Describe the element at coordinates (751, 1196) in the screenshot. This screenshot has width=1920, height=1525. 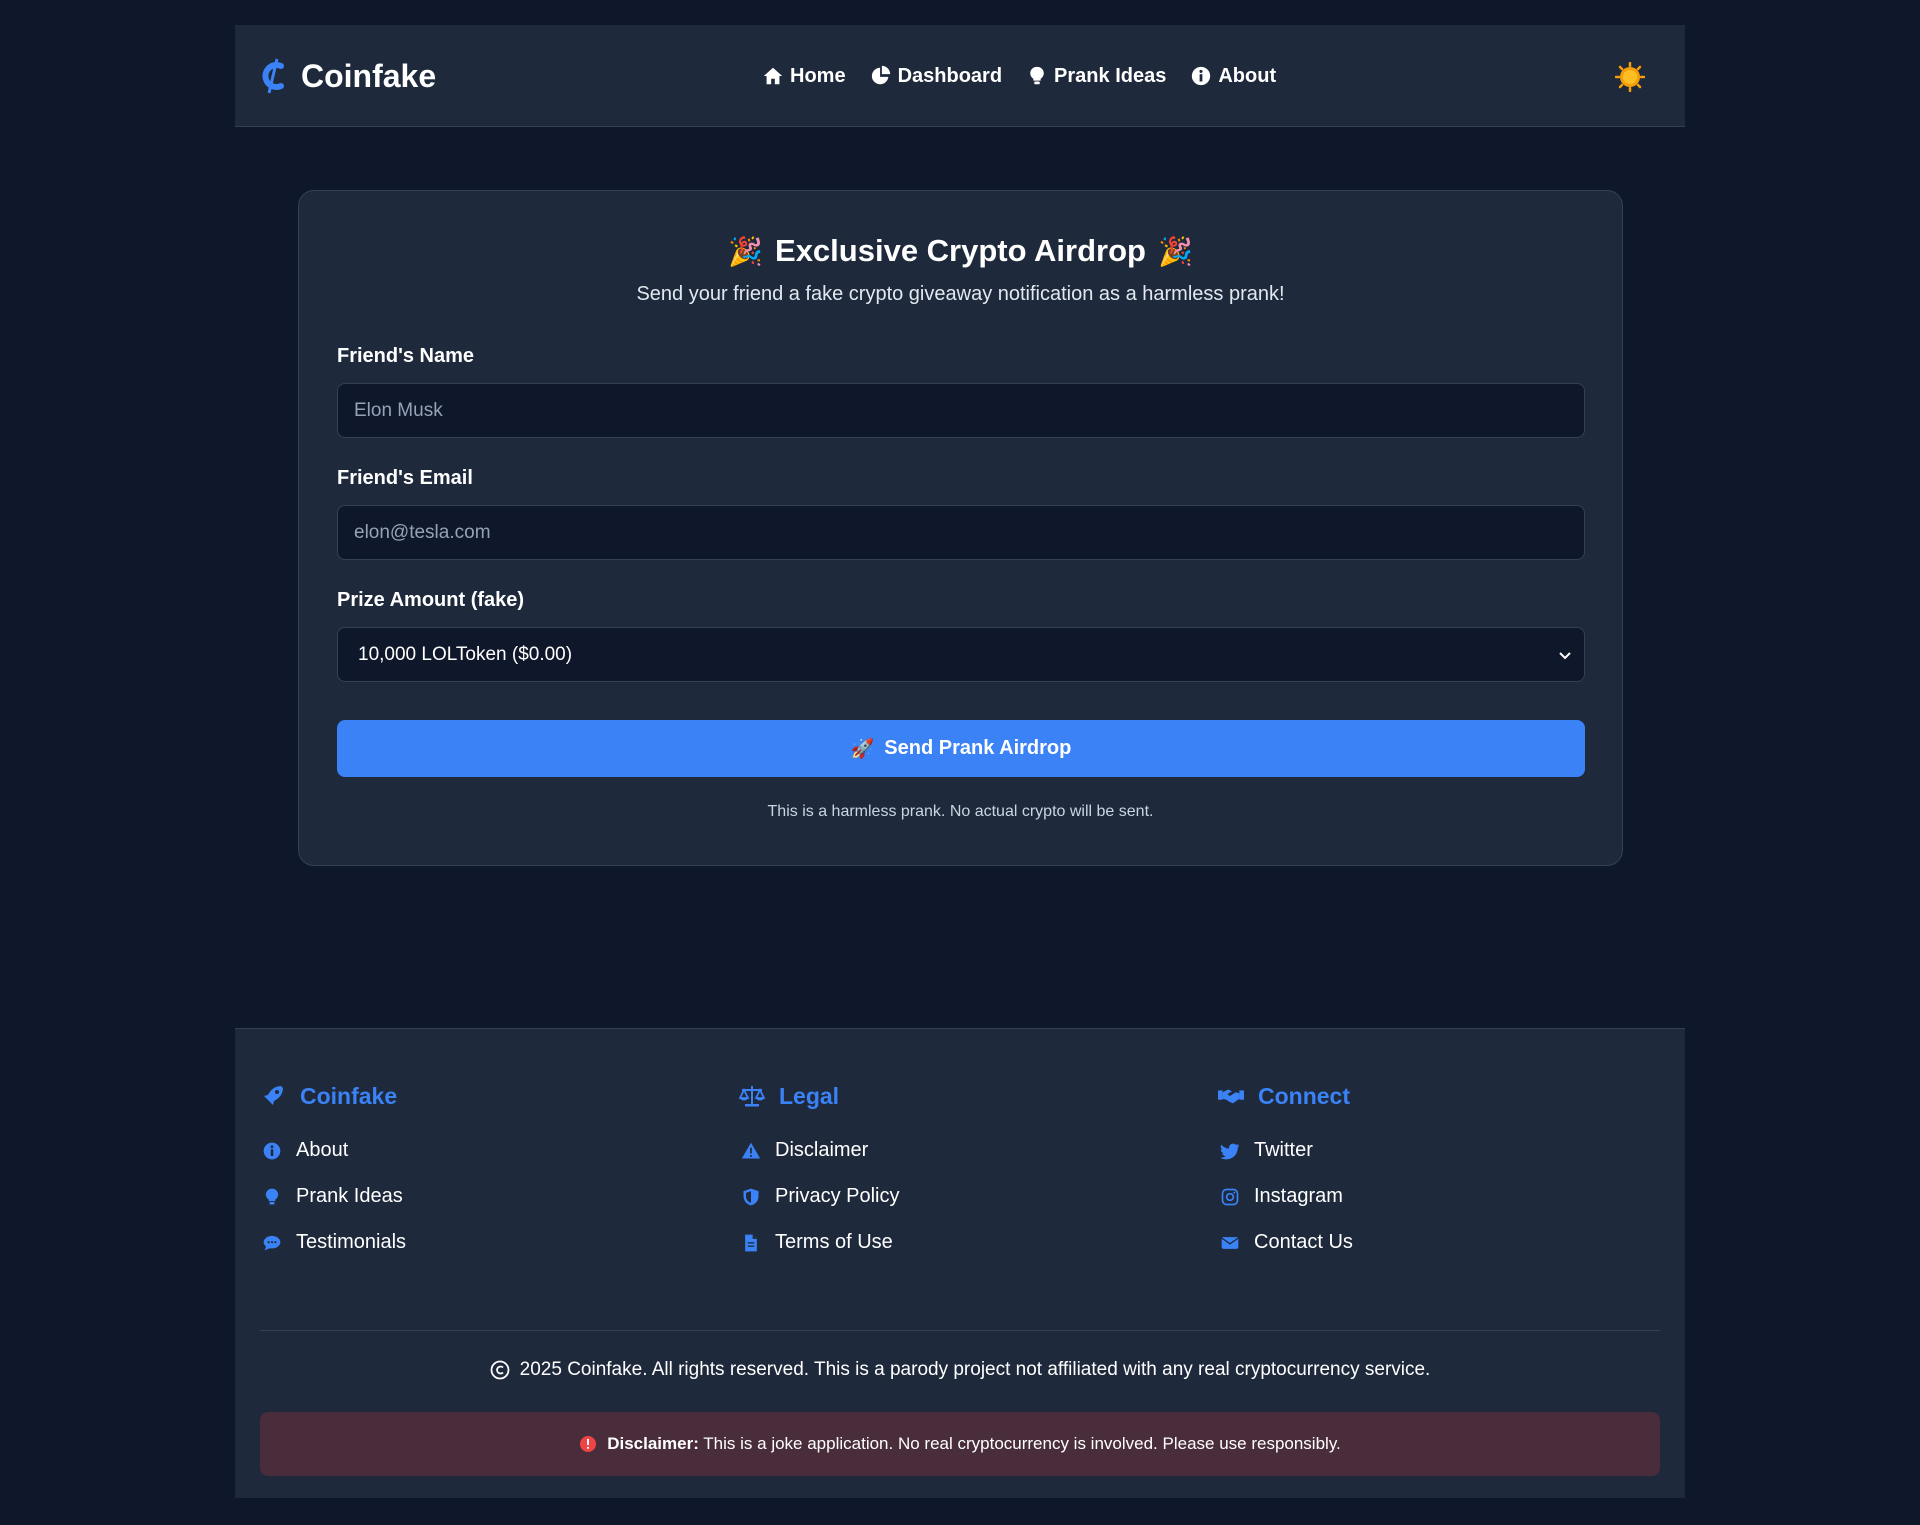
I see `shield-icon` at that location.